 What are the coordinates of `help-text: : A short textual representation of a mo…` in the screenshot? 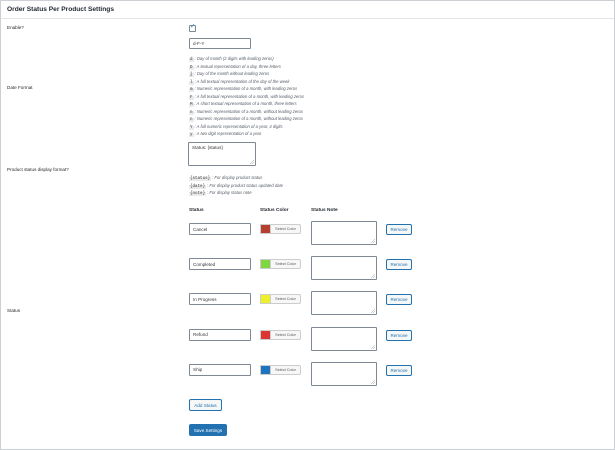 It's located at (245, 103).